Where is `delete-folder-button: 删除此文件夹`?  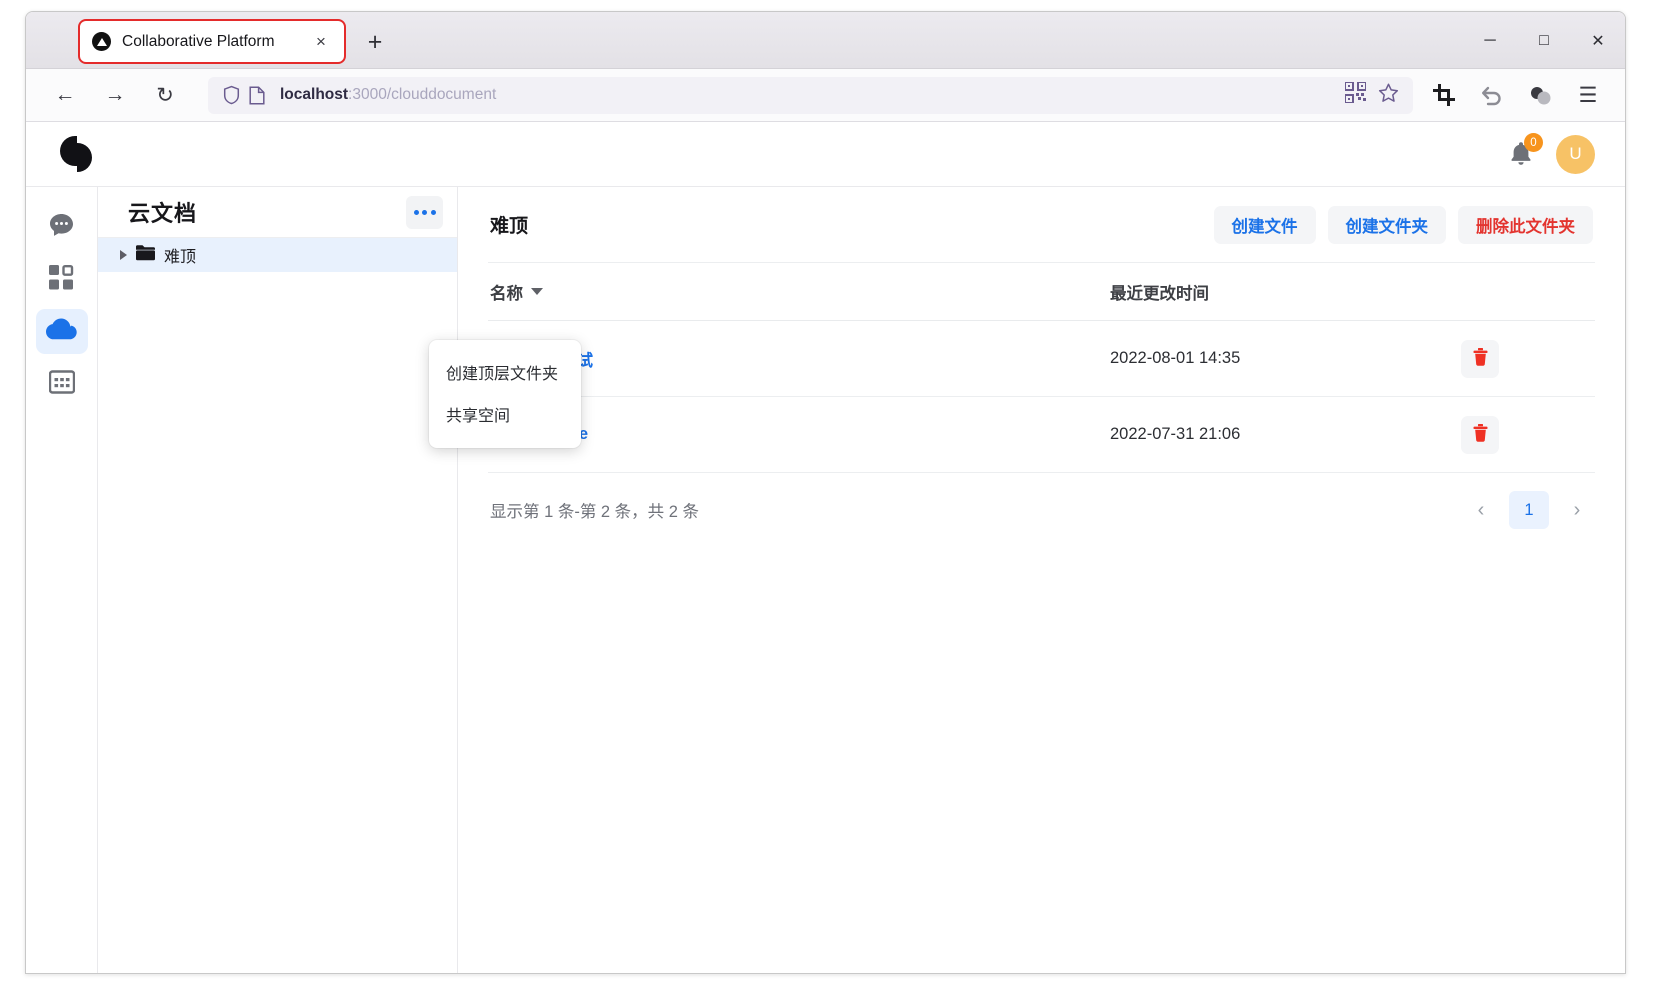
delete-folder-button: 删除此文件夹 is located at coordinates (1525, 224).